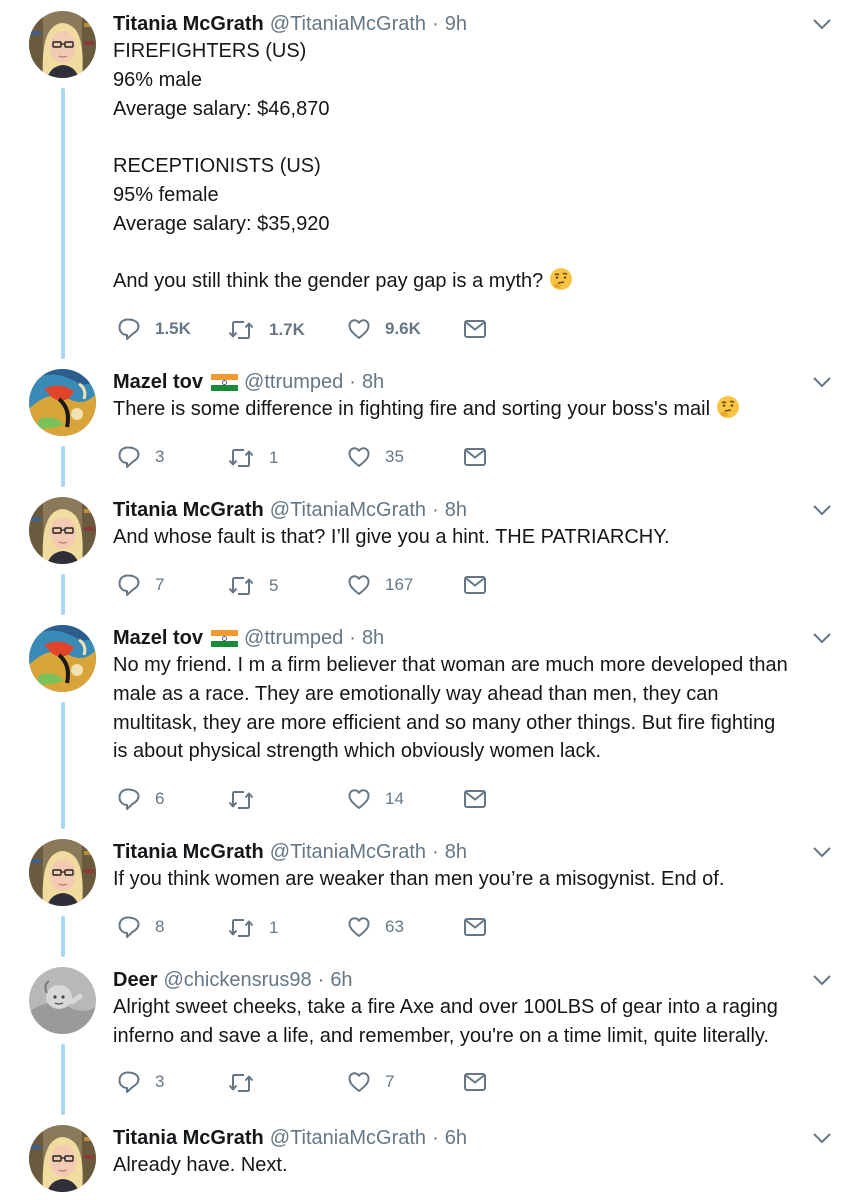  Describe the element at coordinates (160, 584) in the screenshot. I see `replies-count: 7` at that location.